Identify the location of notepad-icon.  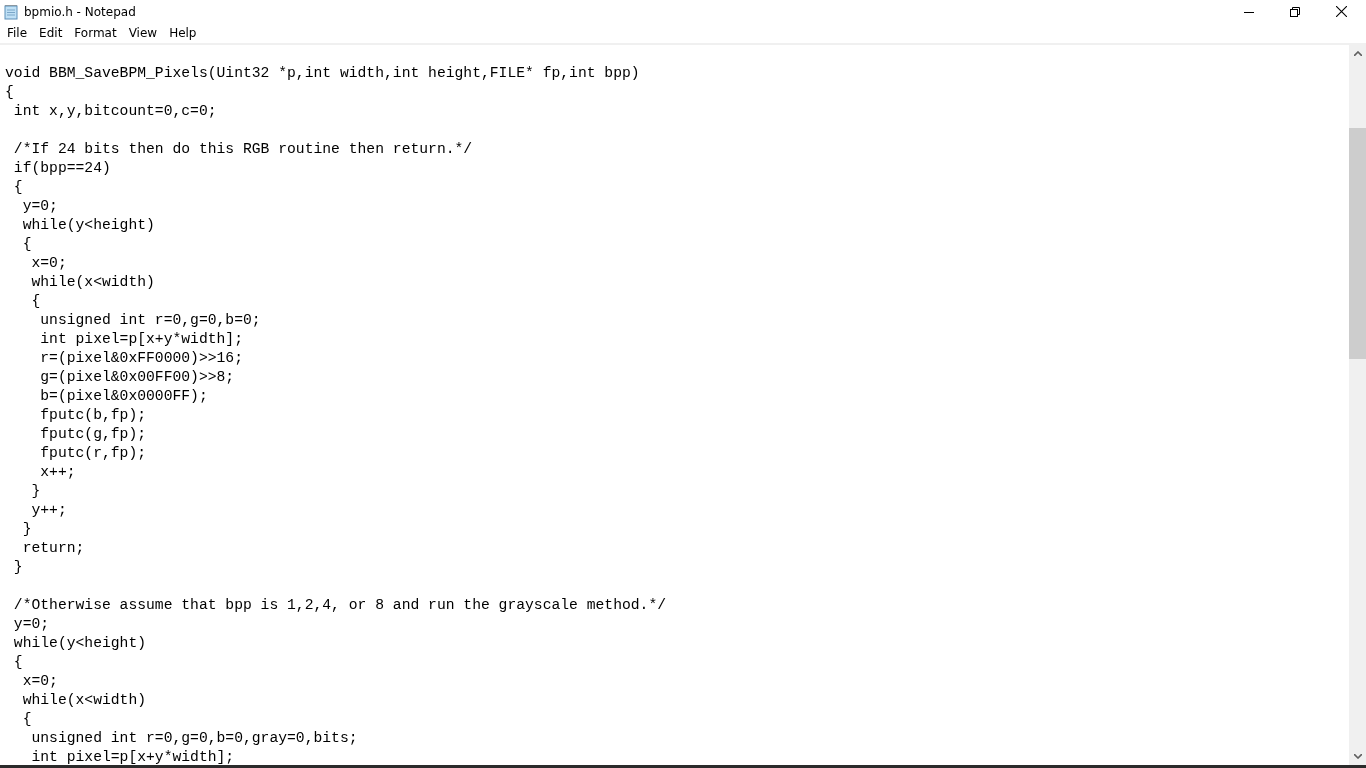
(11, 11).